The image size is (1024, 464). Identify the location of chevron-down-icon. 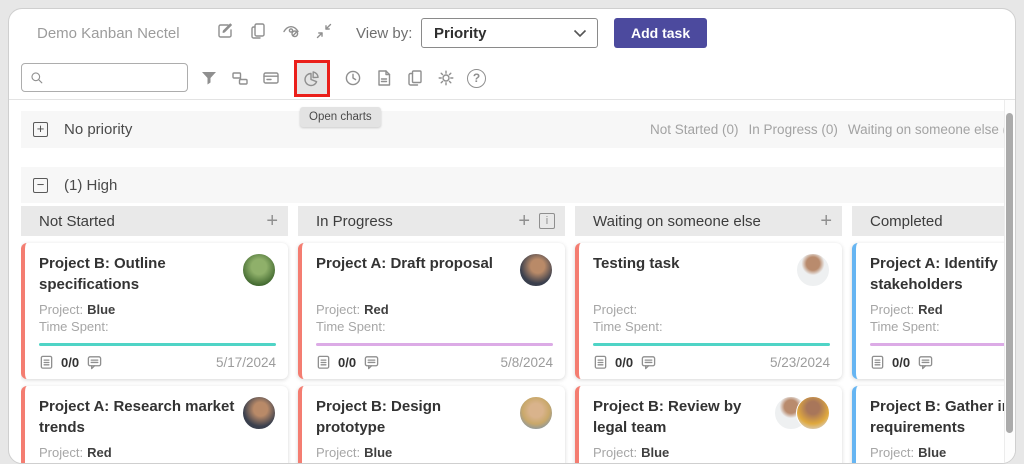
(580, 33).